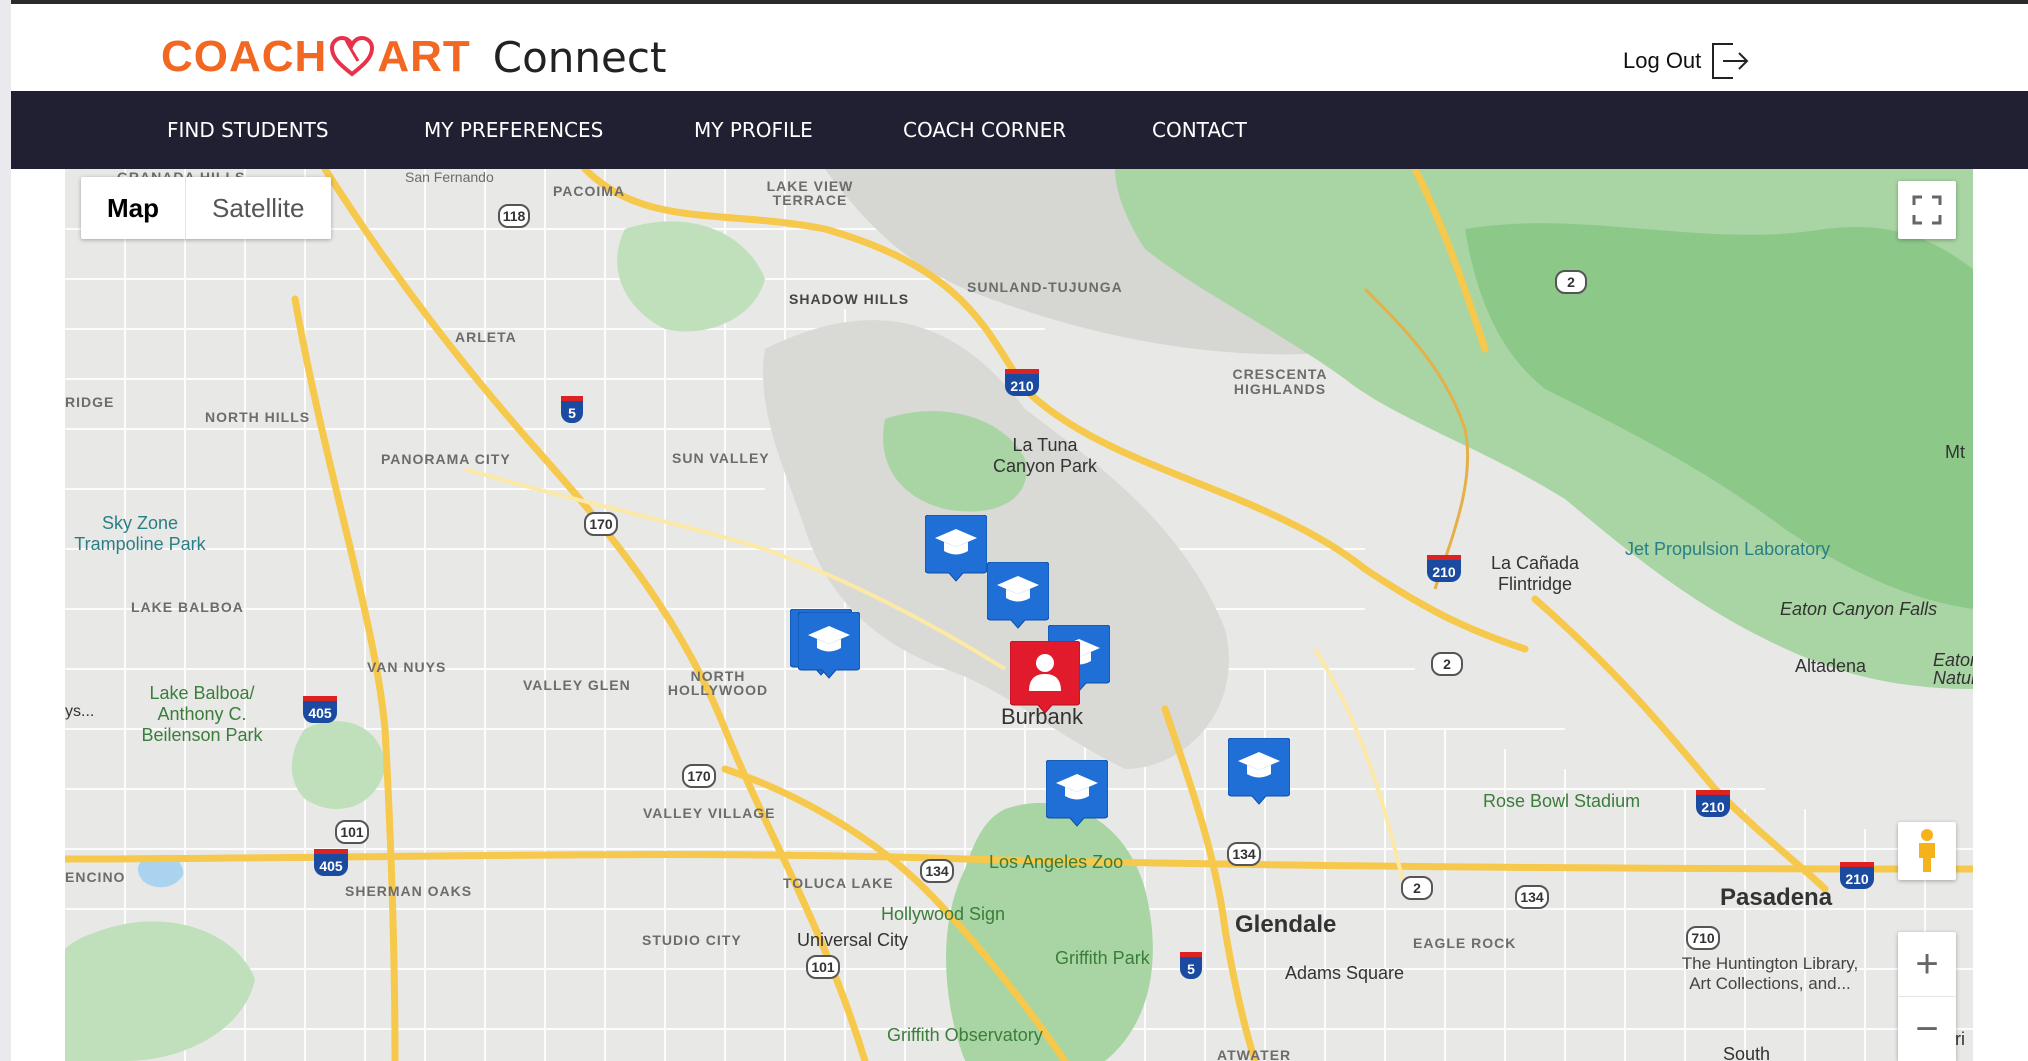  I want to click on label-panorama-city: PANORAMA CITY, so click(446, 459).